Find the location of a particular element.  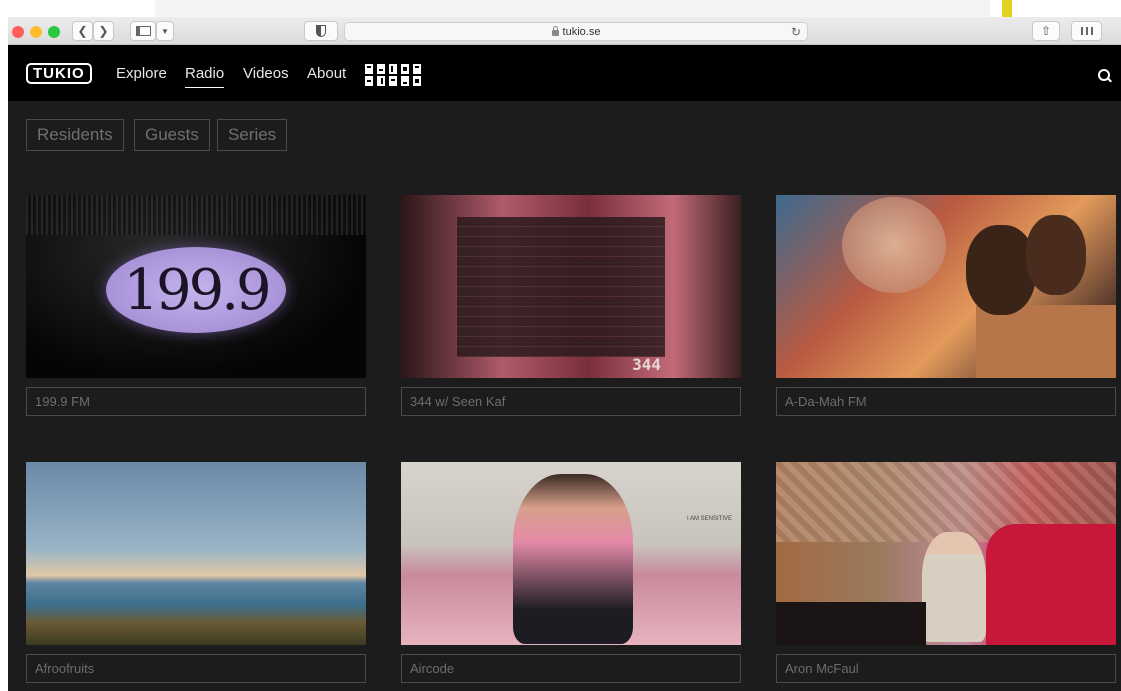

privacy-report-button is located at coordinates (321, 31).